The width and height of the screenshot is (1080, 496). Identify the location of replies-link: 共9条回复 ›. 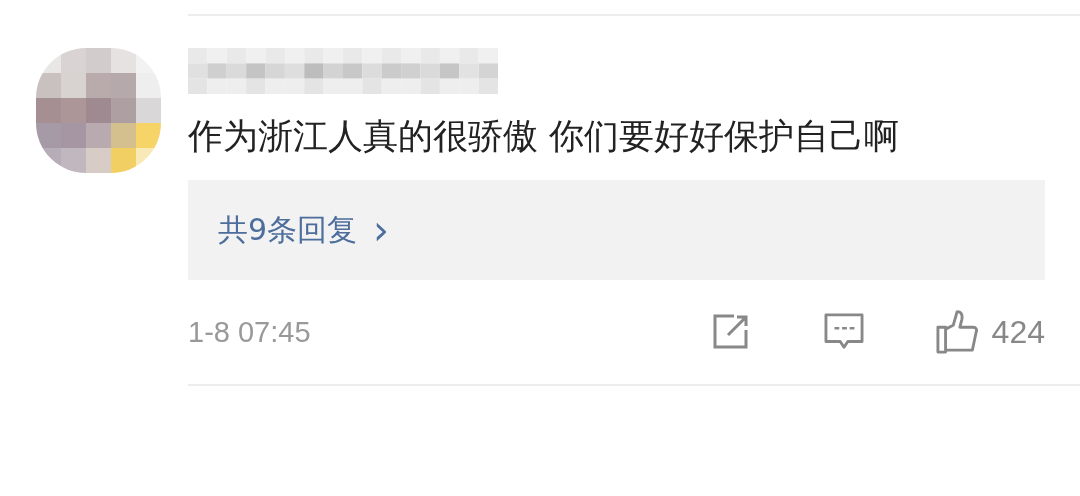
(304, 230).